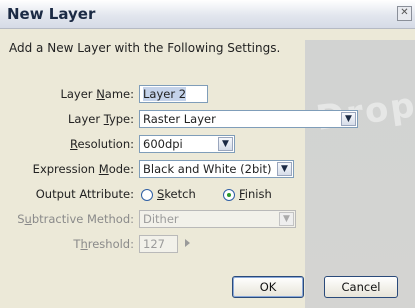  Describe the element at coordinates (75, 219) in the screenshot. I see `subtractive-method-label: Subtractive Method:` at that location.